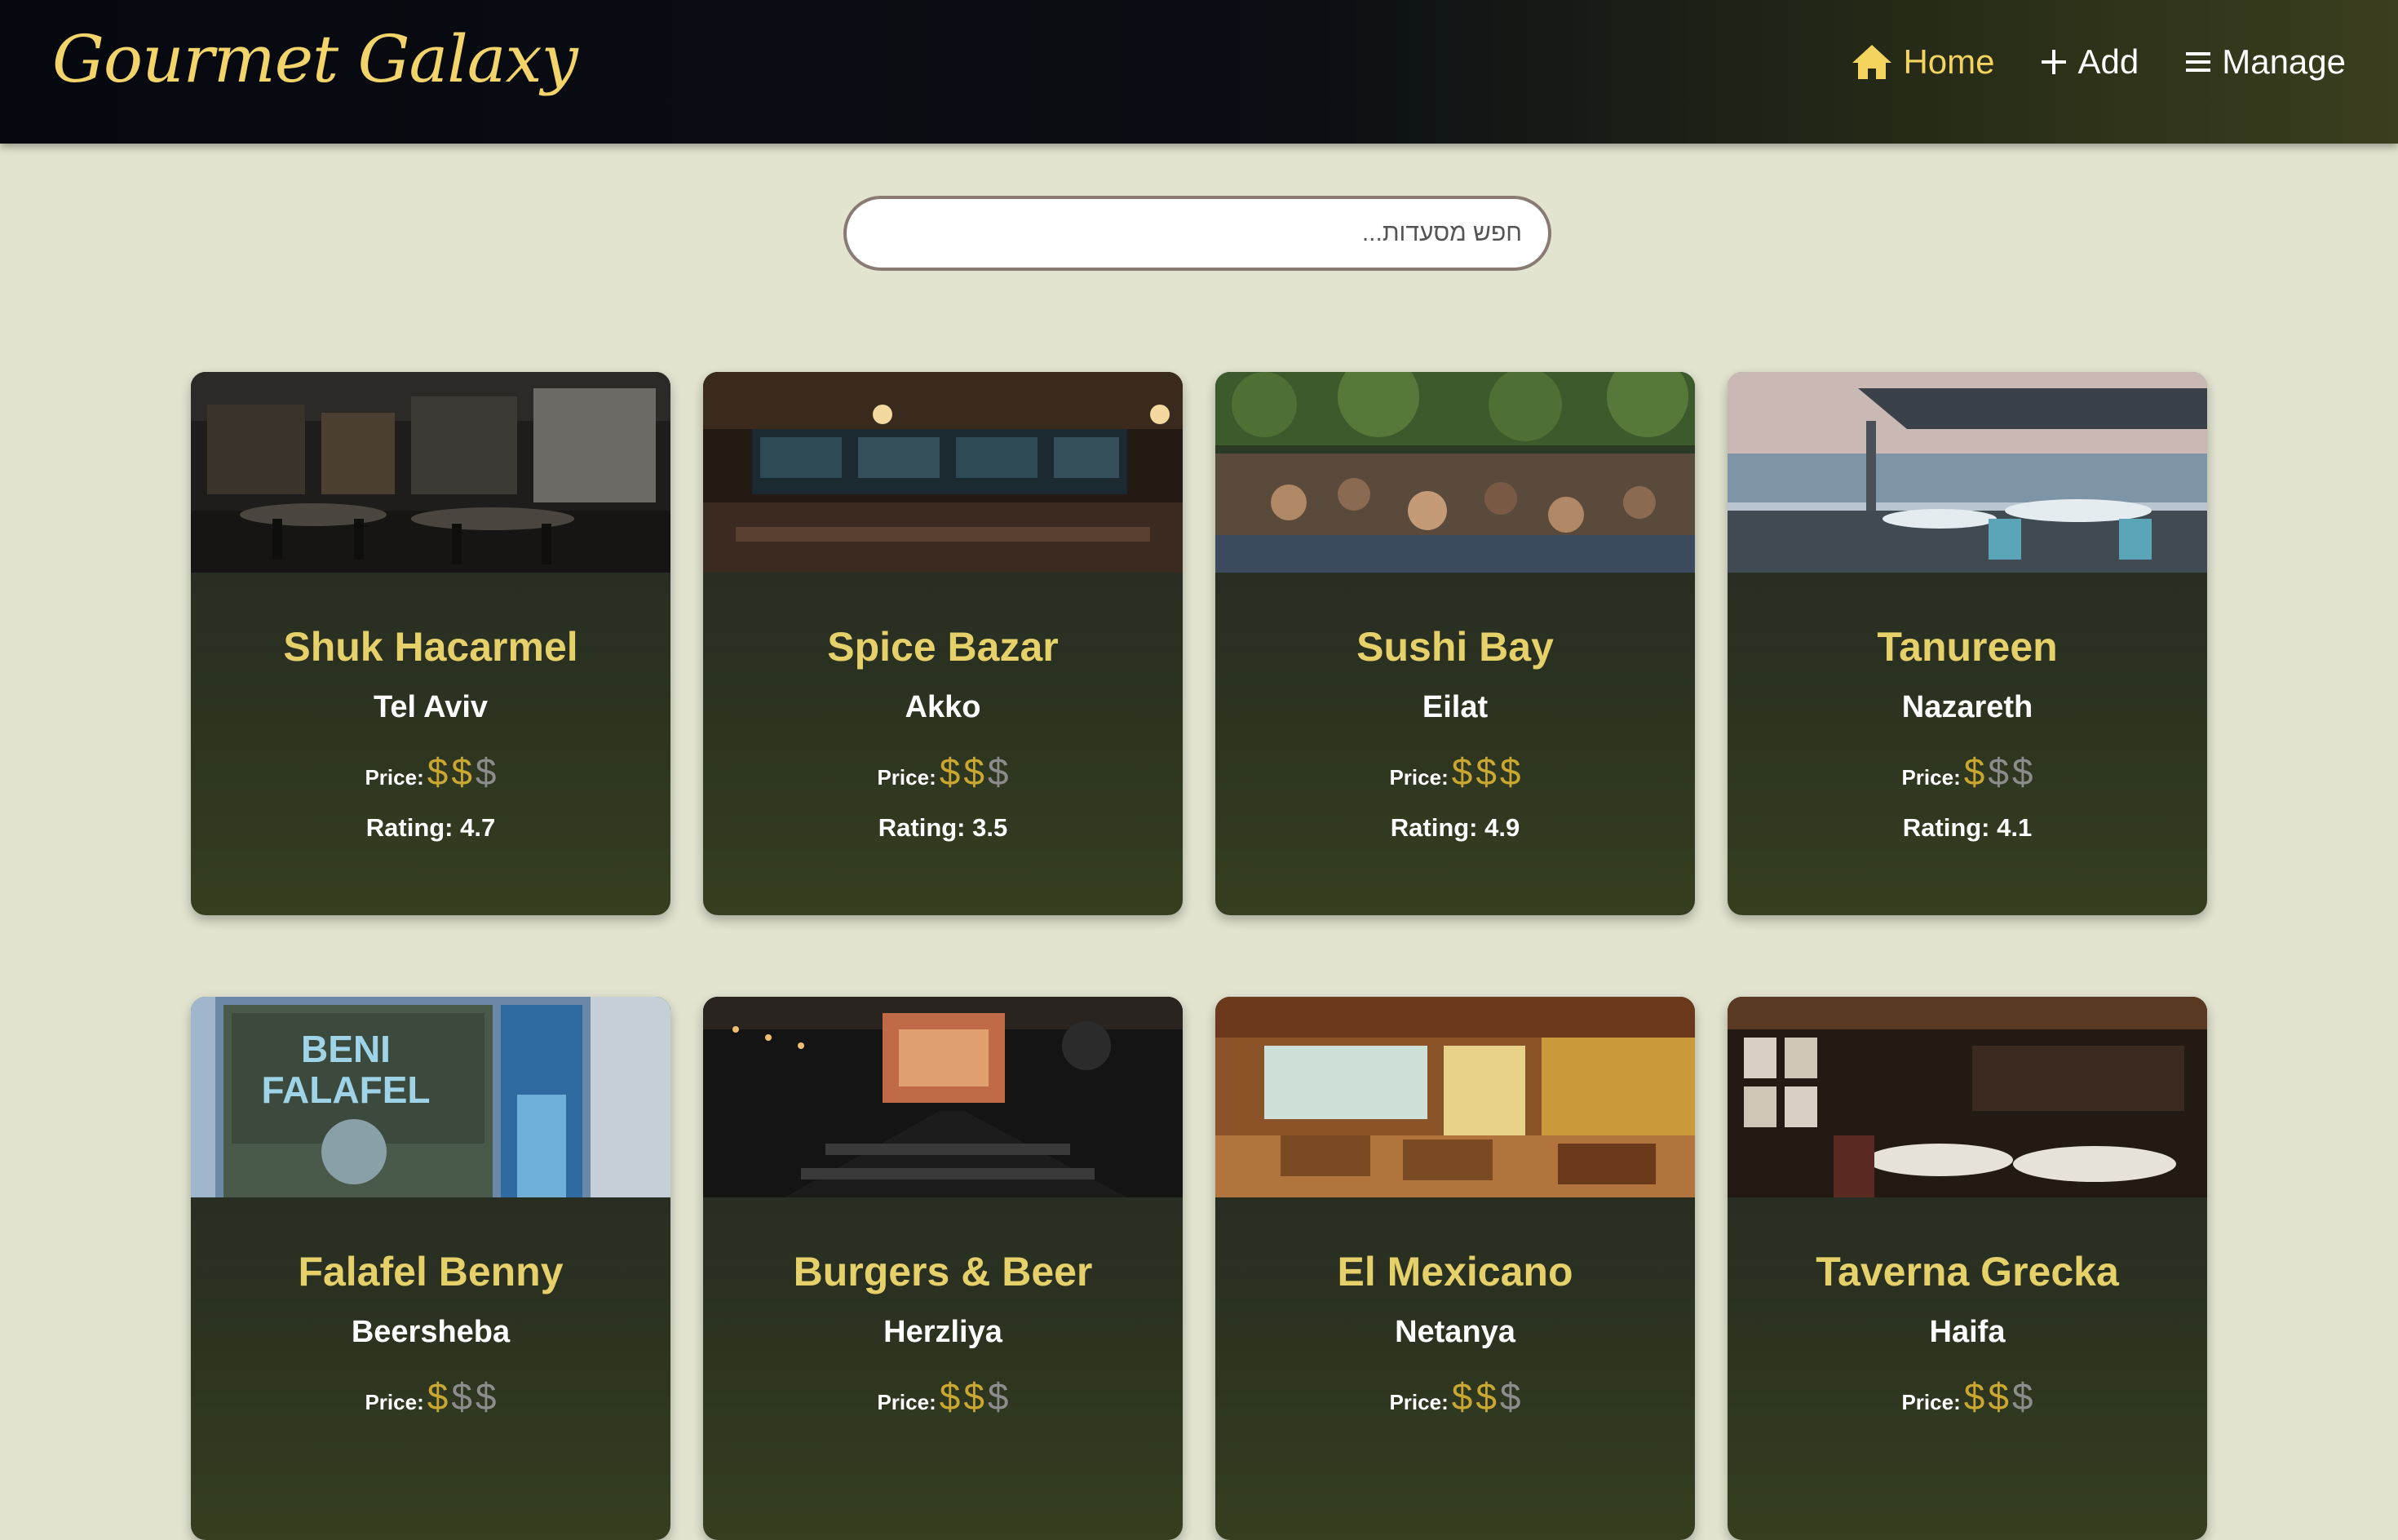 Image resolution: width=2398 pixels, height=1540 pixels. I want to click on restaurant-city: Tel Aviv, so click(431, 707).